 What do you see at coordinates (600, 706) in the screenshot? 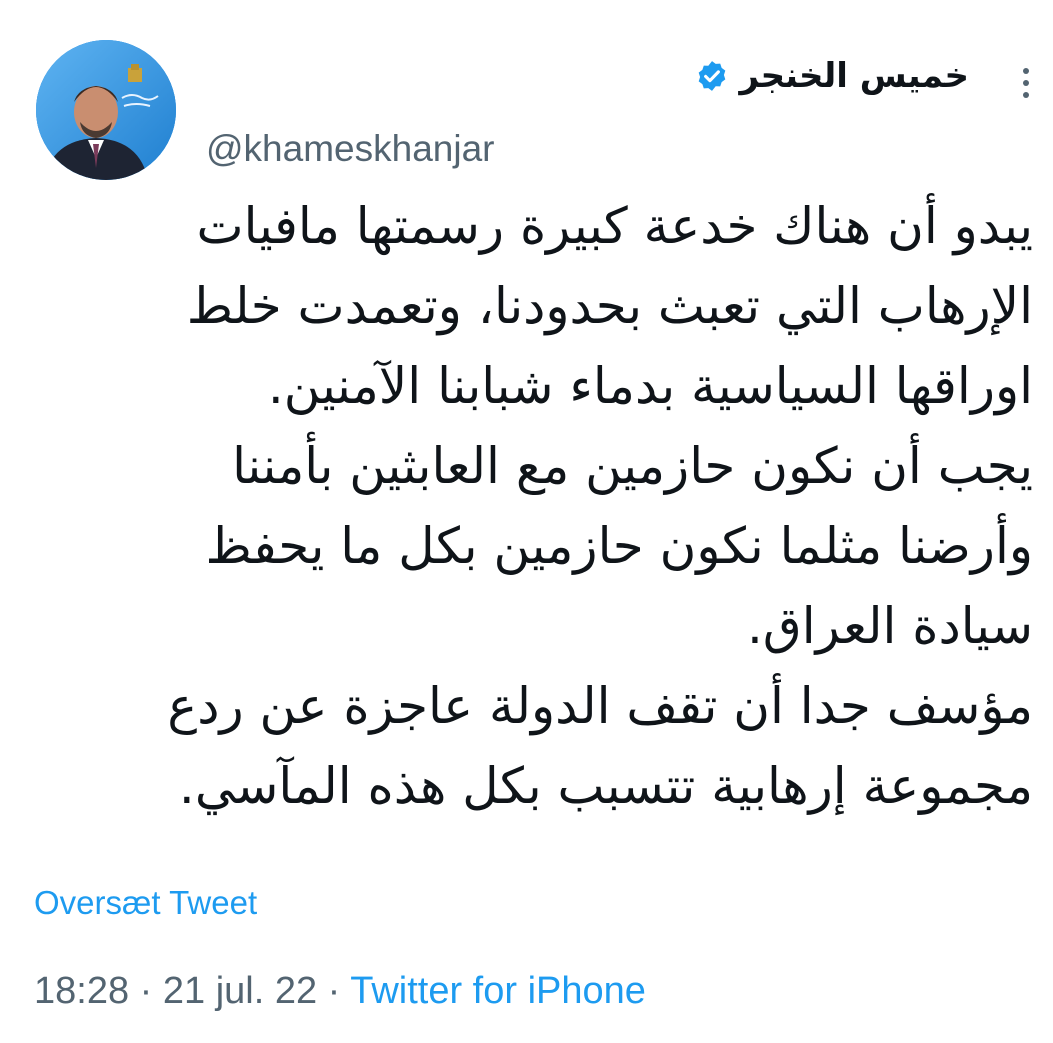
I see `tweet-line: مؤسف جدا أن تقف الدولة عاجزة عن ردع` at bounding box center [600, 706].